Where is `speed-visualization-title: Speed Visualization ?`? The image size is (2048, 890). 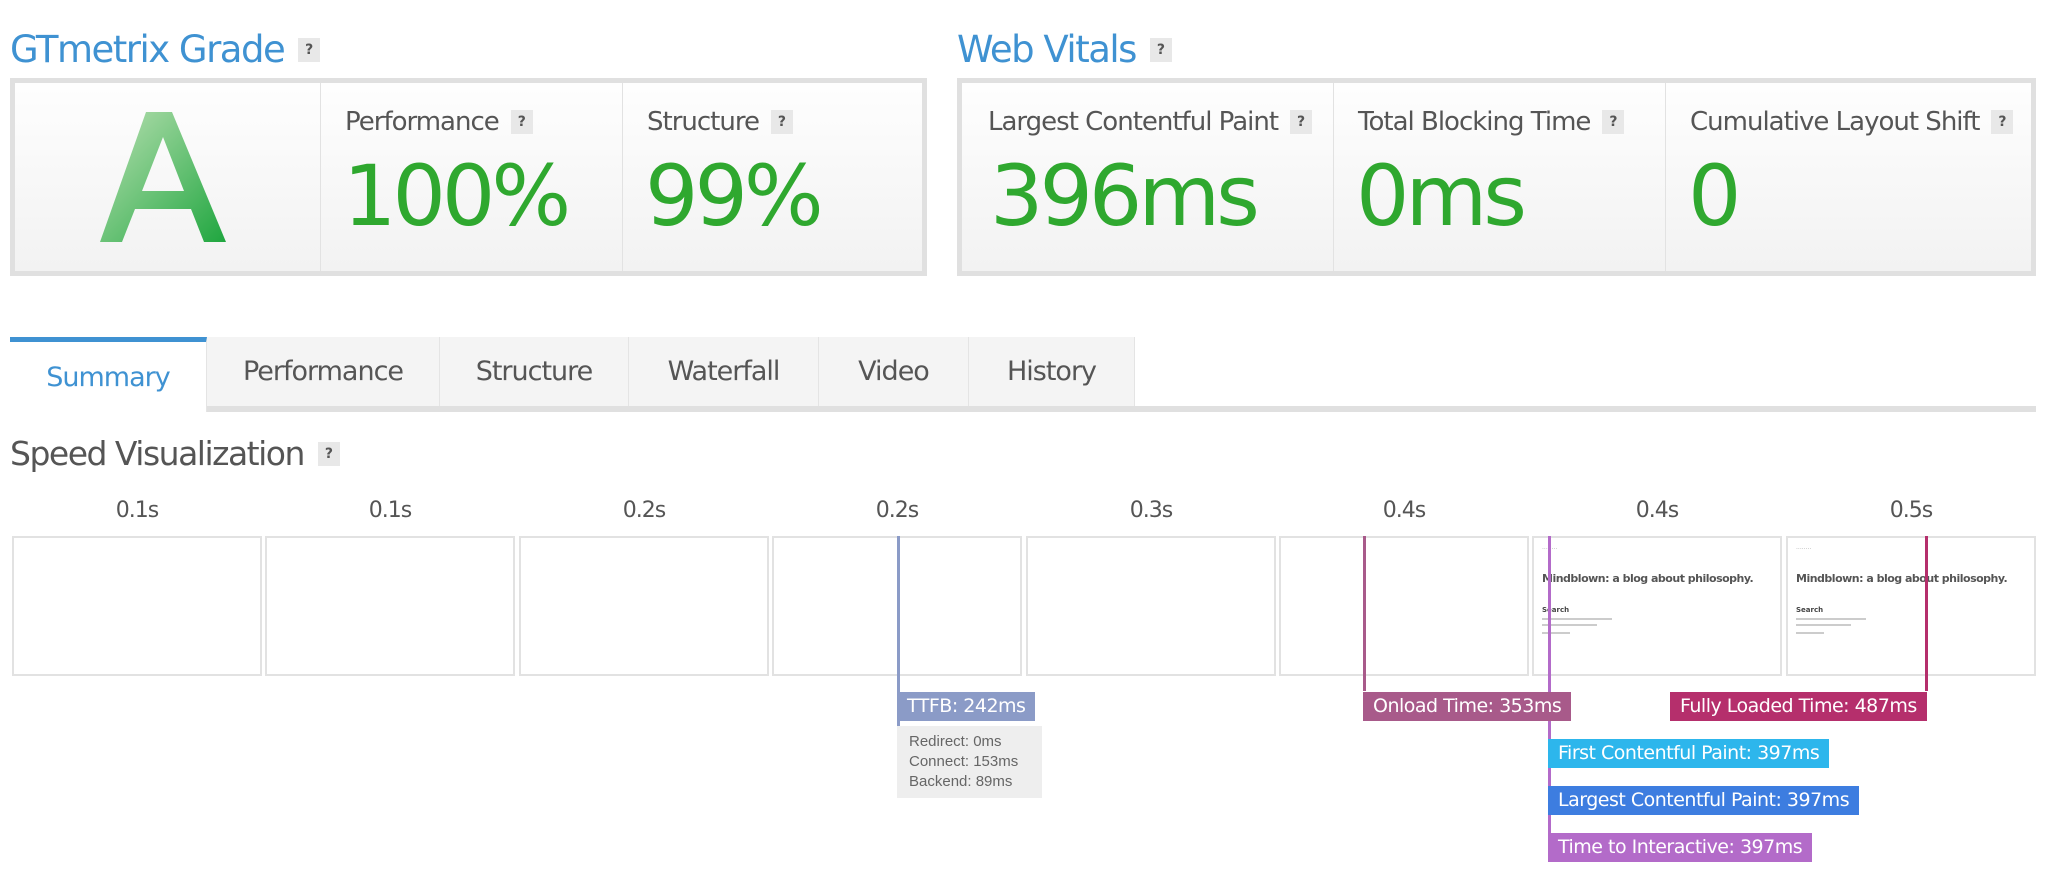
speed-visualization-title: Speed Visualization ? is located at coordinates (175, 453).